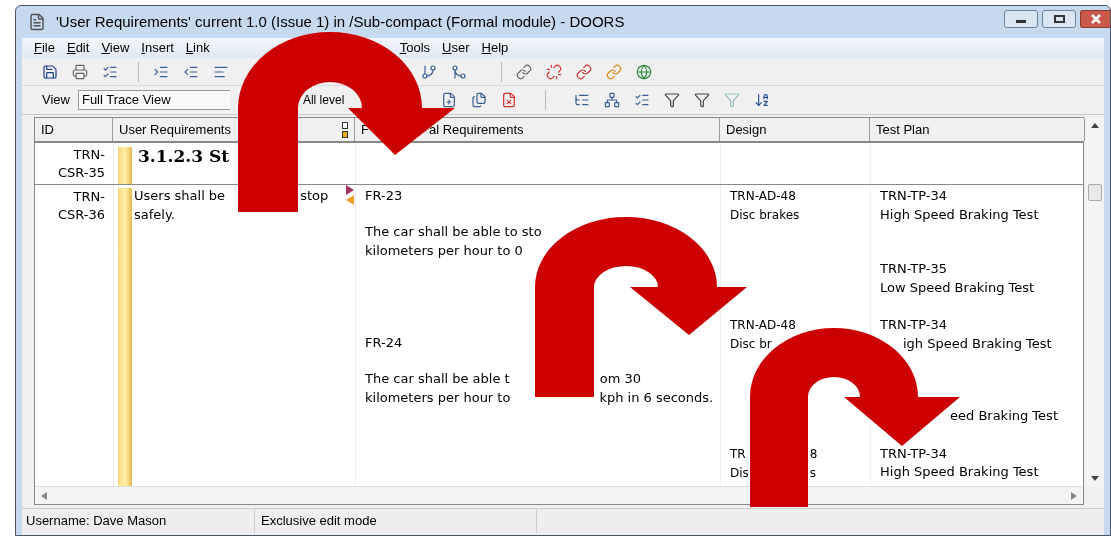 The image size is (1111, 536). I want to click on requirement-text: kilometers per hour to 0, so click(444, 250).